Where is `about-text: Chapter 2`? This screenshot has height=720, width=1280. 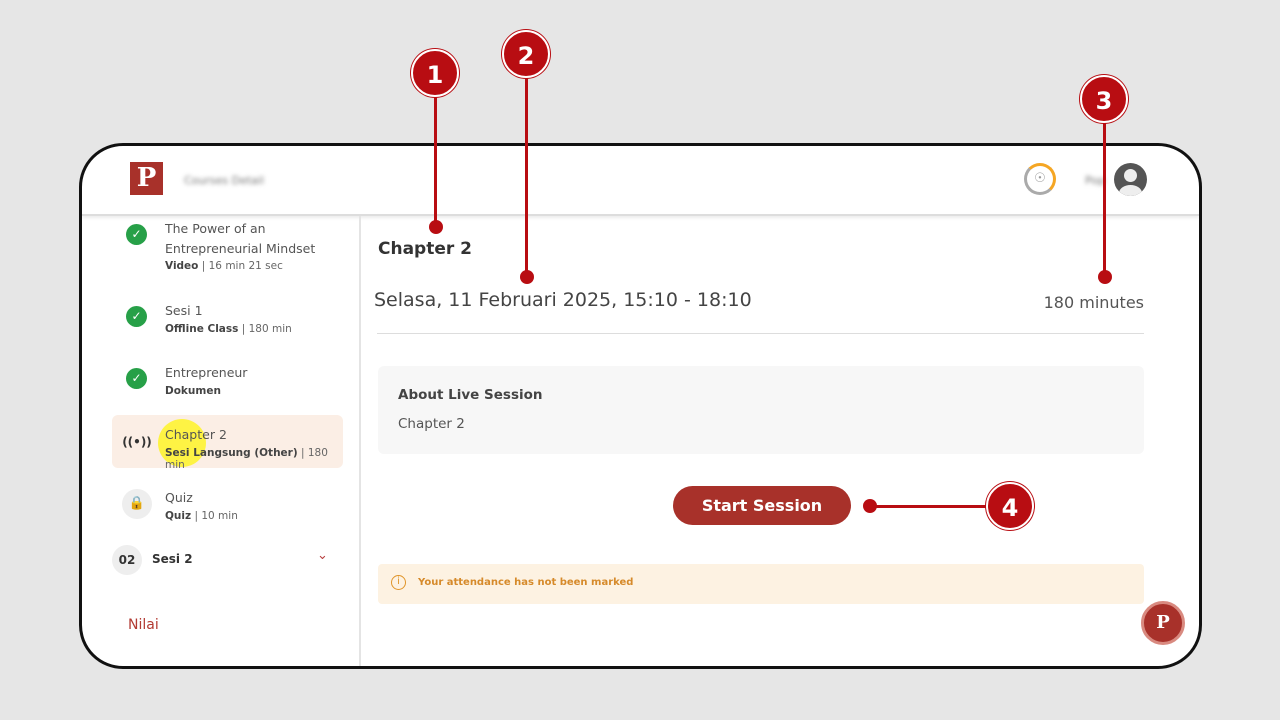
about-text: Chapter 2 is located at coordinates (431, 424).